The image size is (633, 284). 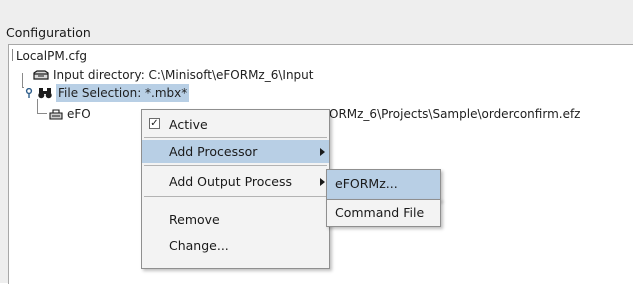 I want to click on menu-item-active: ✓ Active, so click(x=235, y=124).